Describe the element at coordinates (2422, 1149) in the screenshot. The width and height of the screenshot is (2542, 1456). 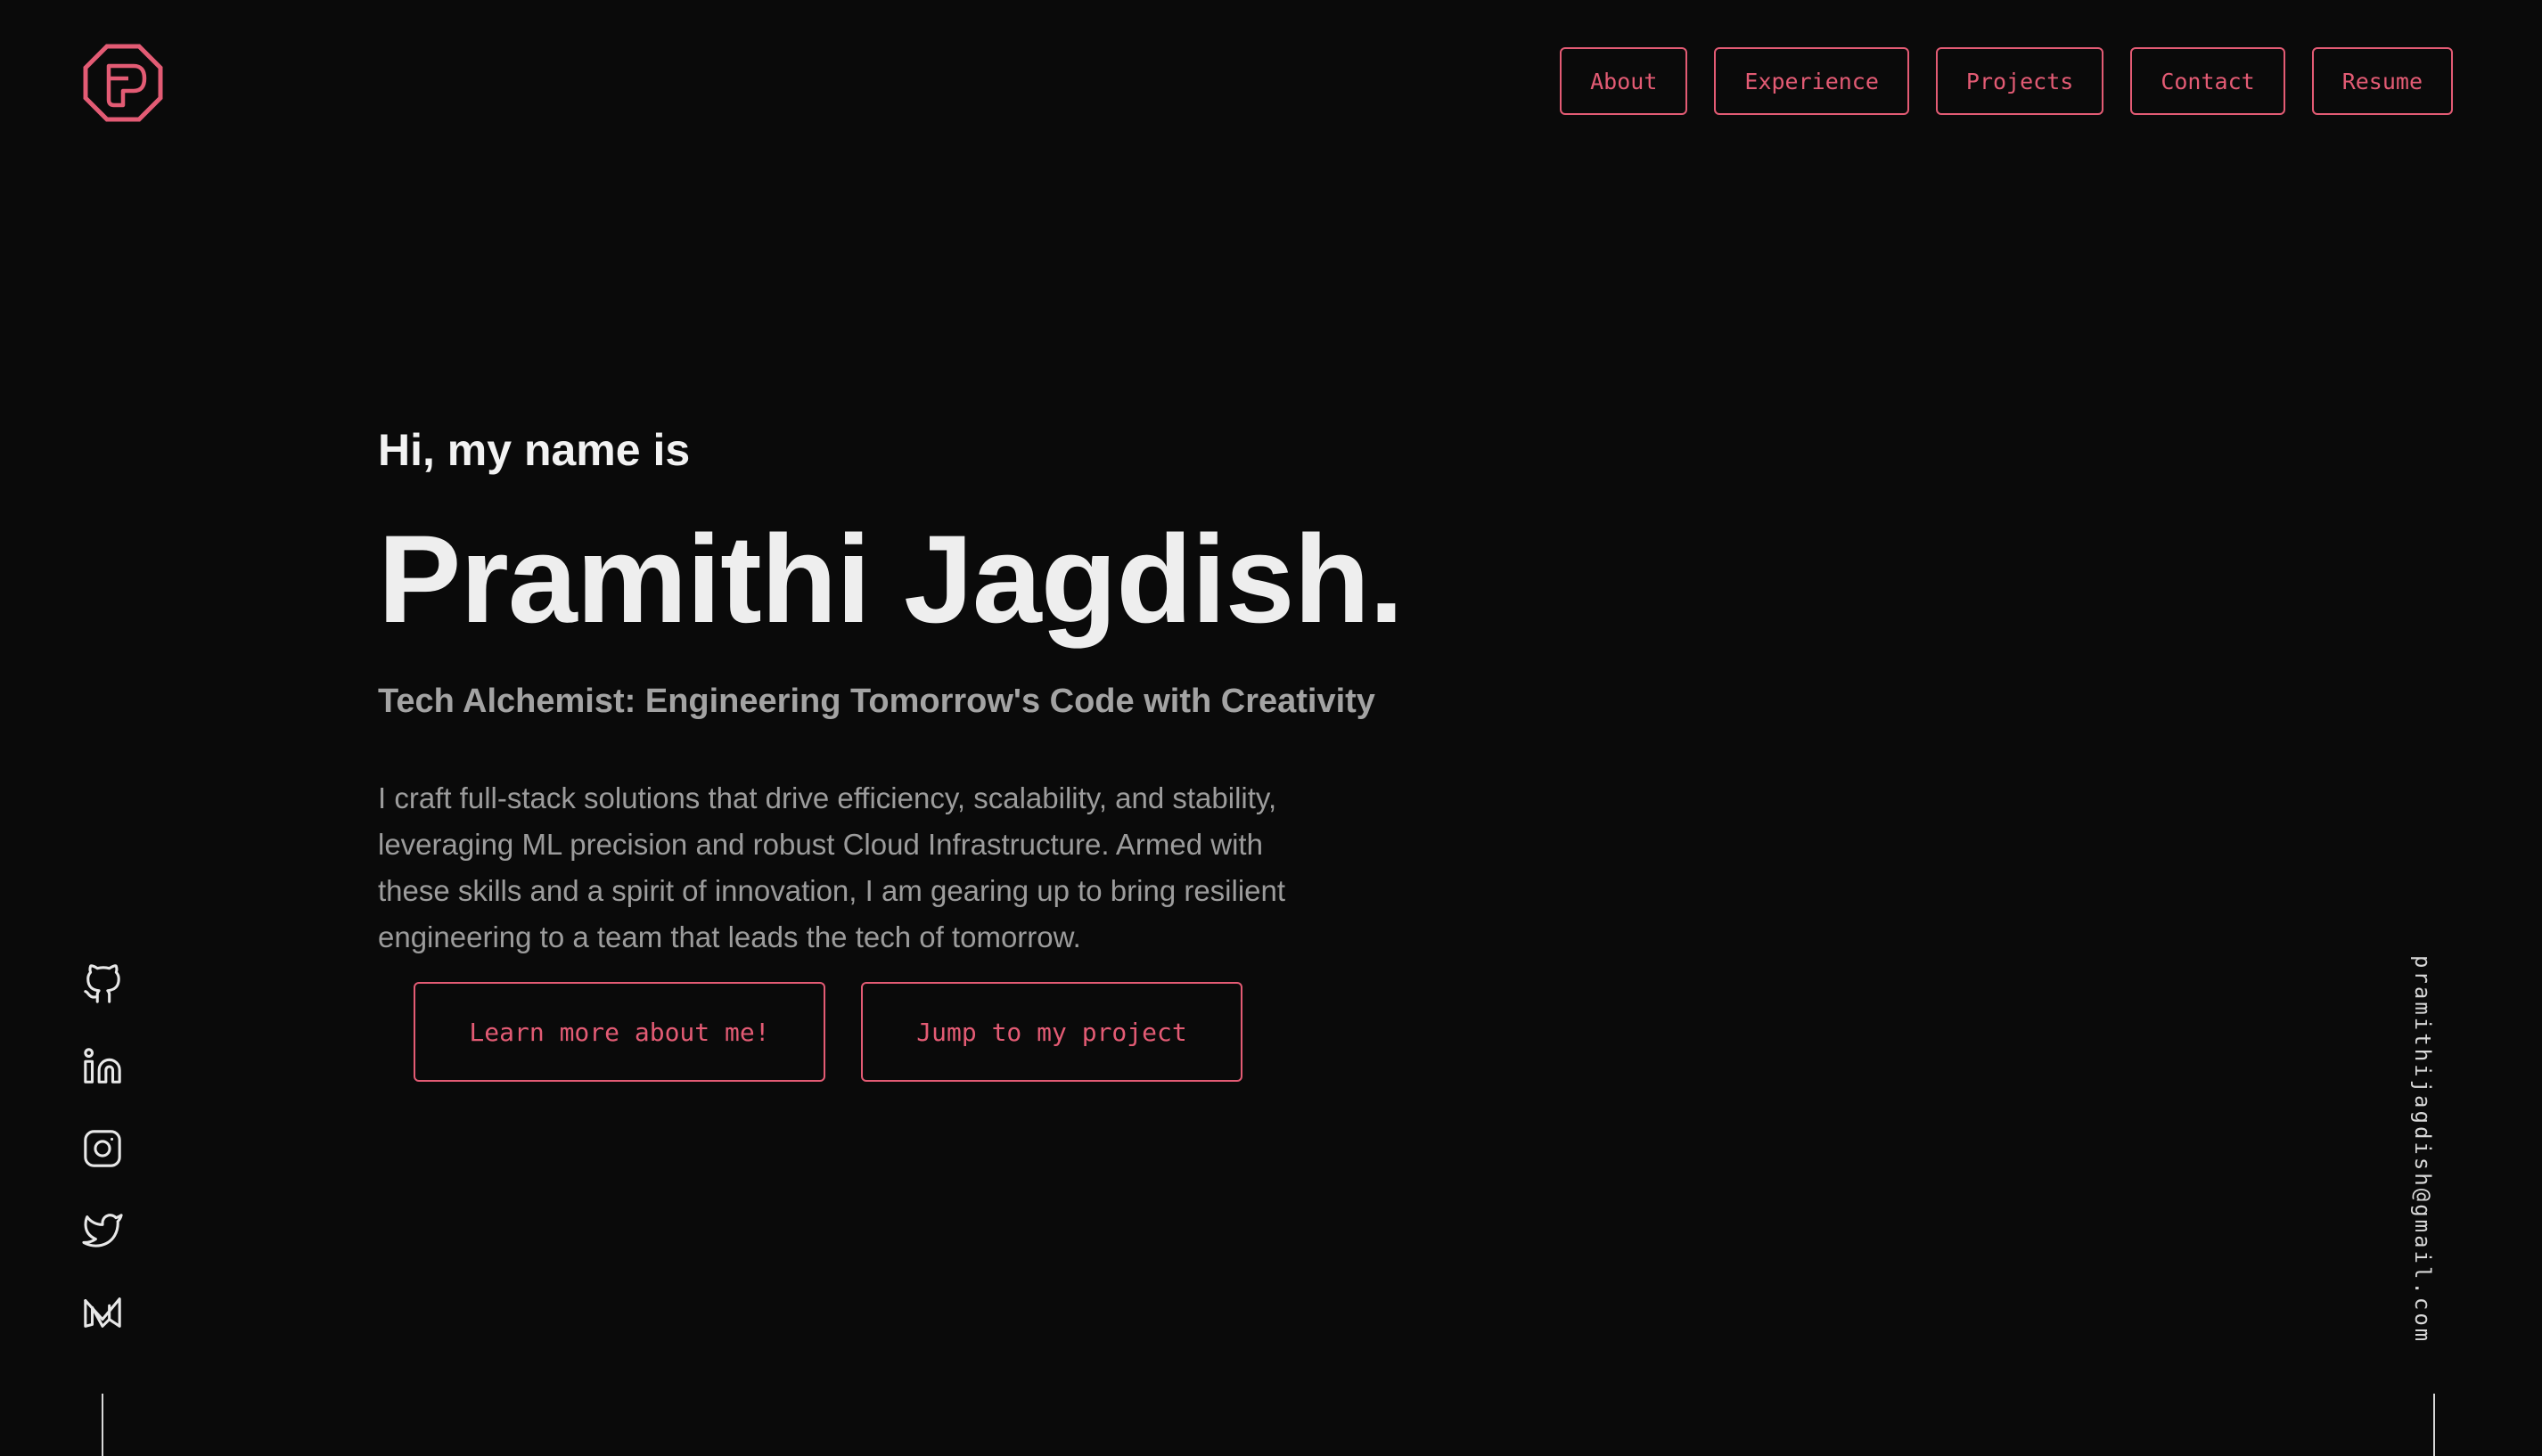
I see `email-link: pramithijagdish@gmail.com` at that location.